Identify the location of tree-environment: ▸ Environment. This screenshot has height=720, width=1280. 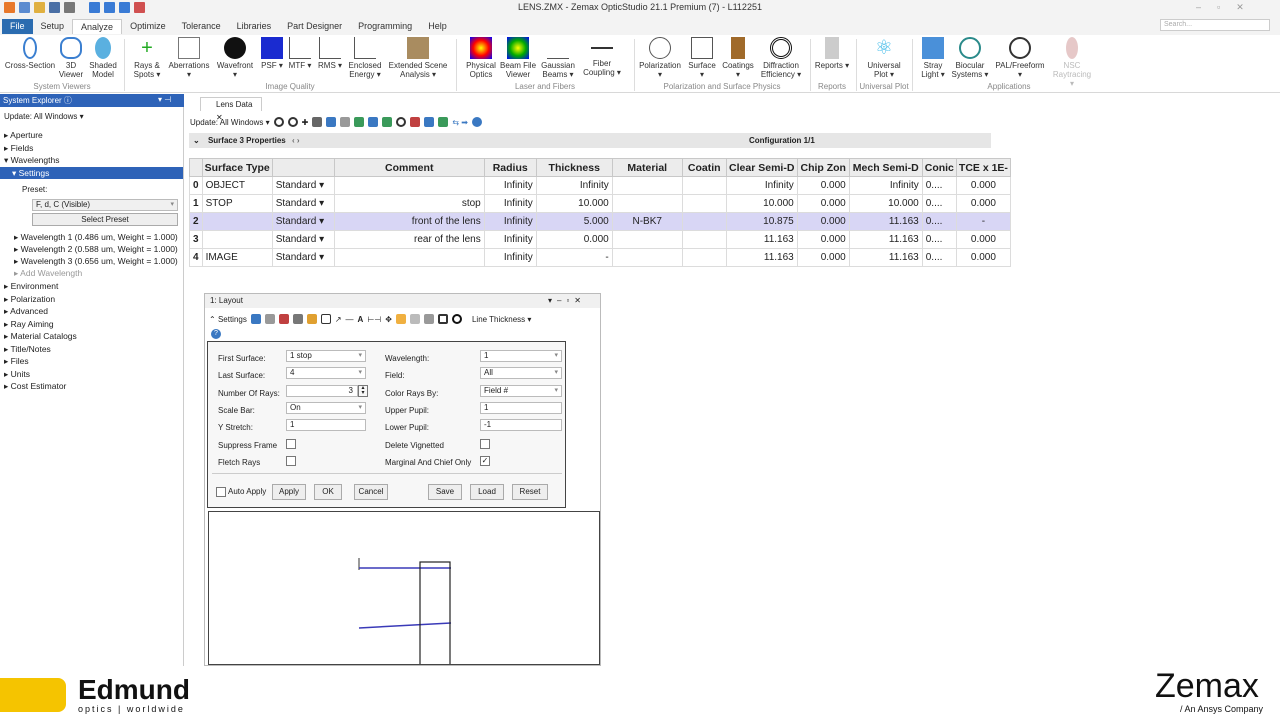
(31, 286).